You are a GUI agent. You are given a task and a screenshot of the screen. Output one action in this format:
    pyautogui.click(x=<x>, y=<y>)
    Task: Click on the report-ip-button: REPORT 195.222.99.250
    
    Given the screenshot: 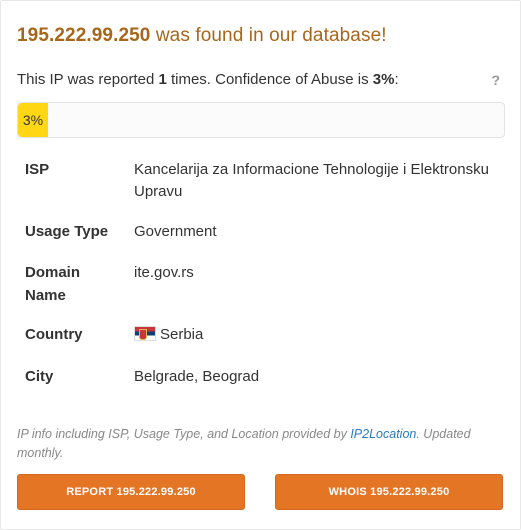 What is the action you would take?
    pyautogui.click(x=131, y=492)
    